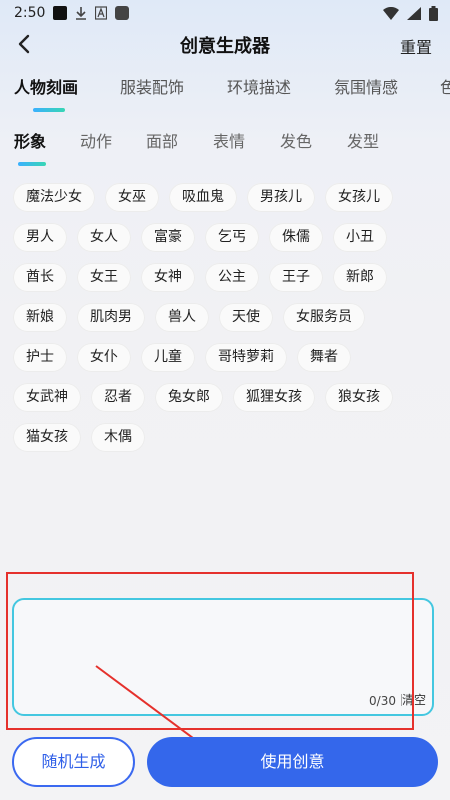 This screenshot has height=800, width=450. What do you see at coordinates (40, 357) in the screenshot?
I see `tag-chip: 护士` at bounding box center [40, 357].